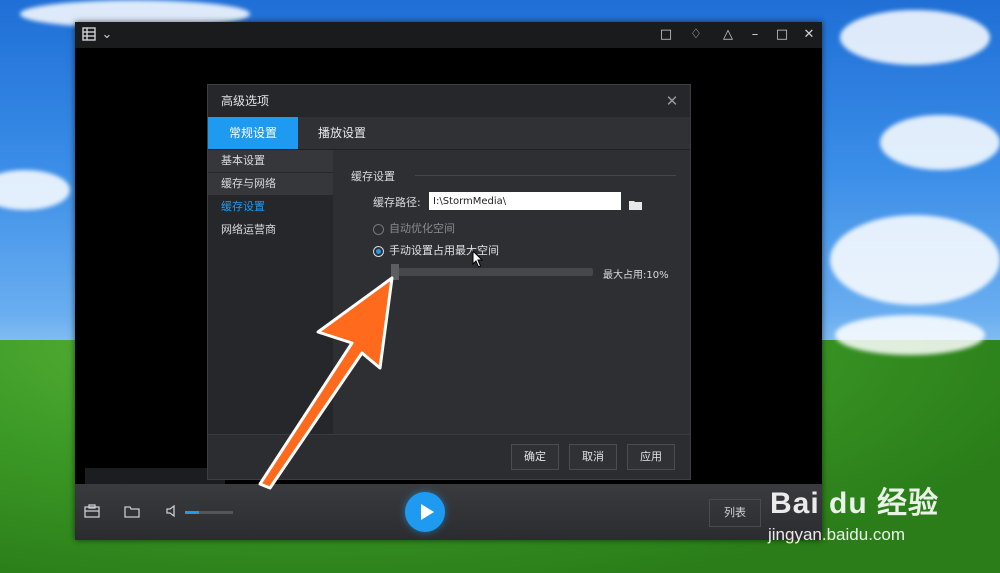  What do you see at coordinates (855, 503) in the screenshot?
I see `watermark-logo-text: Bai du 经验` at bounding box center [855, 503].